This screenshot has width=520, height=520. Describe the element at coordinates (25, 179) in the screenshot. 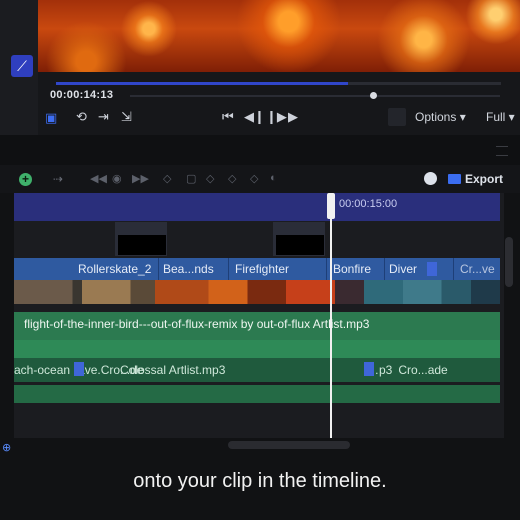

I see `add-media-icon: +` at that location.